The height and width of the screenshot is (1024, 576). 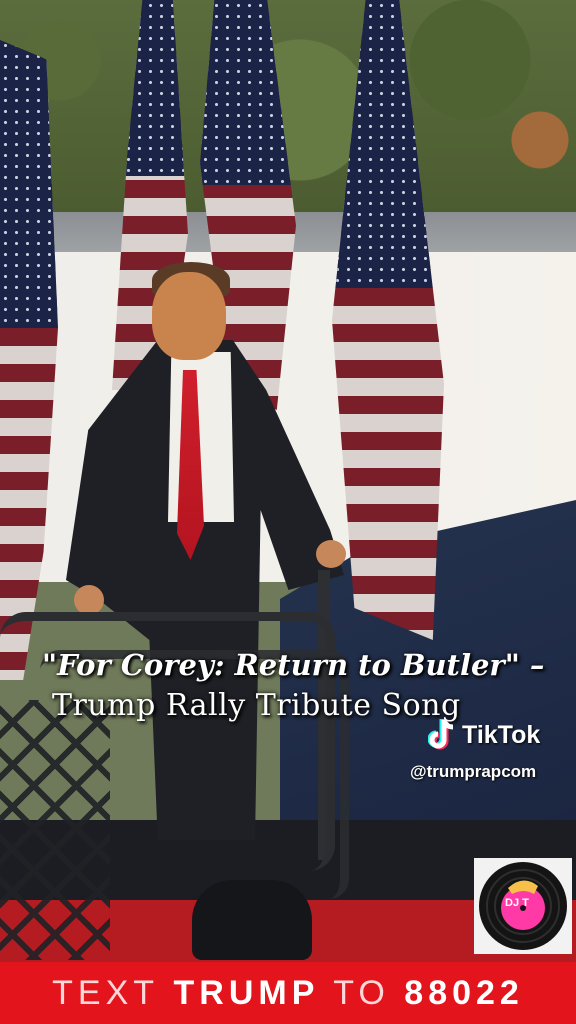 I want to click on metal-truss, so click(x=55, y=830).